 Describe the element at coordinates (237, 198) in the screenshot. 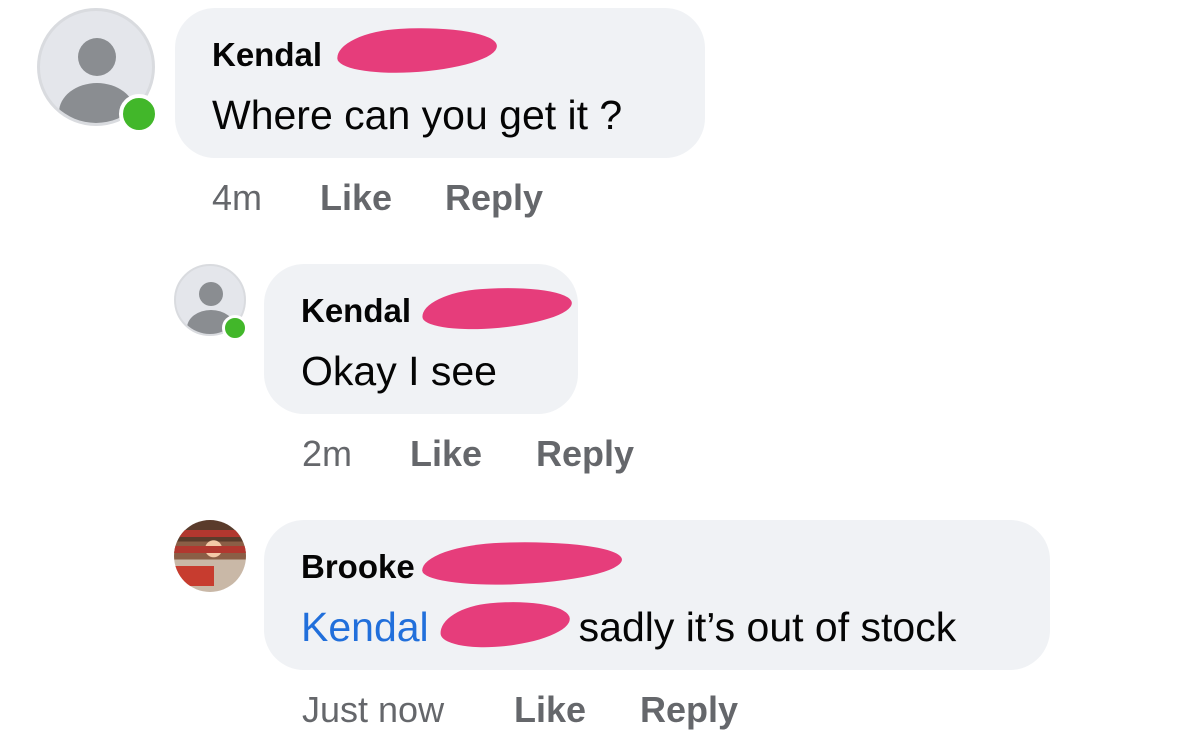

I see `comment-timestamp: 4m` at that location.